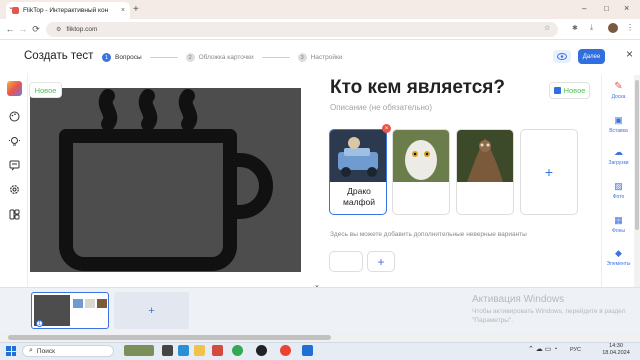 This screenshot has height=360, width=640. I want to click on elements-tool: ◆ Элементы, so click(618, 257).